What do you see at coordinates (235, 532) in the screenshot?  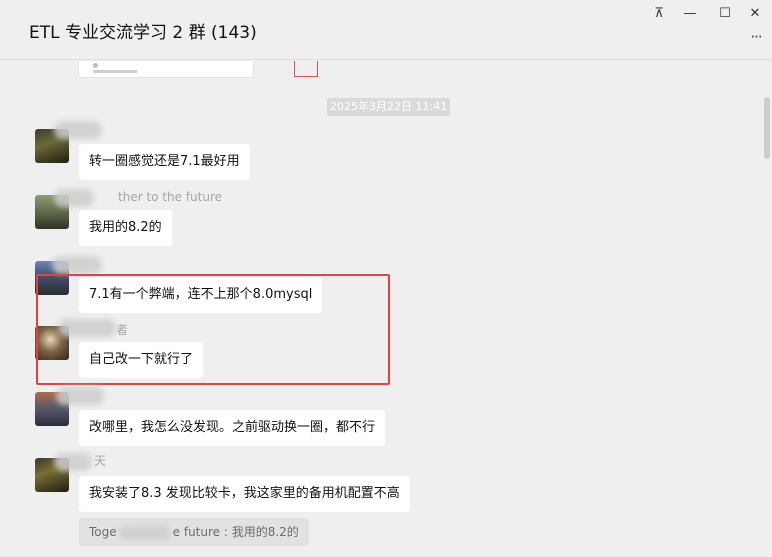 I see `quote-text: e future : 我用的8.2的` at bounding box center [235, 532].